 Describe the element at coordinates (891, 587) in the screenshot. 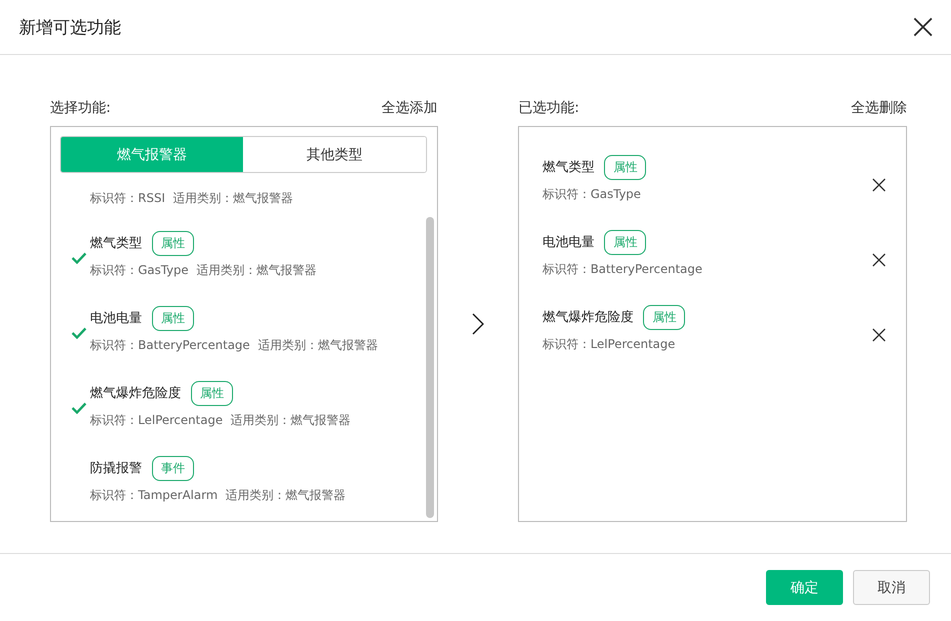

I see `cancel-button: 取消` at that location.